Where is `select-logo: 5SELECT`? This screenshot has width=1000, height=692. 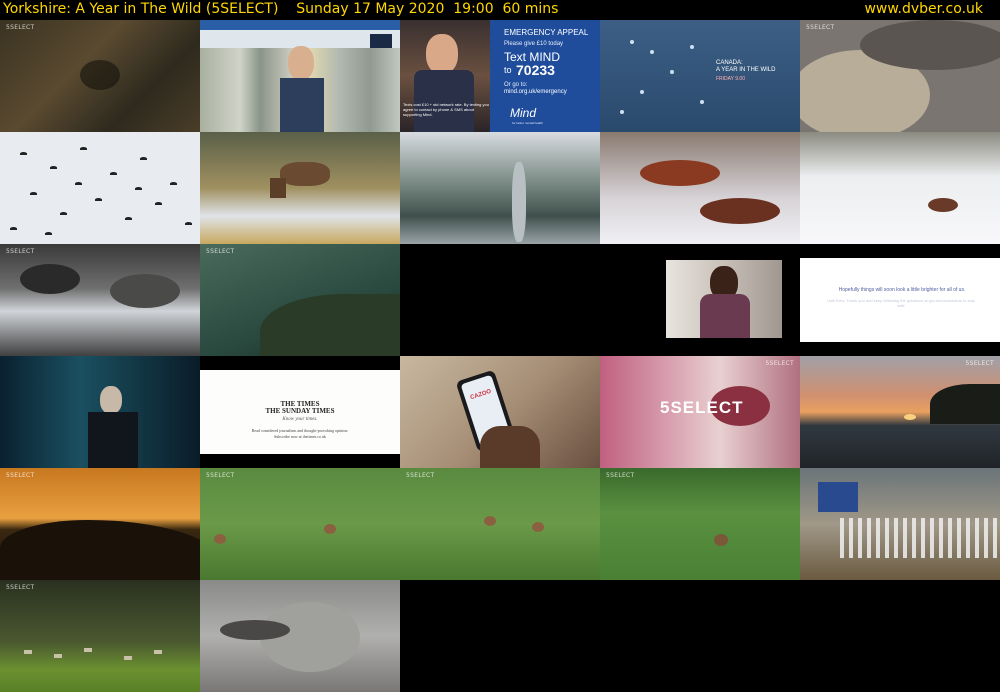
select-logo: 5SELECT is located at coordinates (702, 407).